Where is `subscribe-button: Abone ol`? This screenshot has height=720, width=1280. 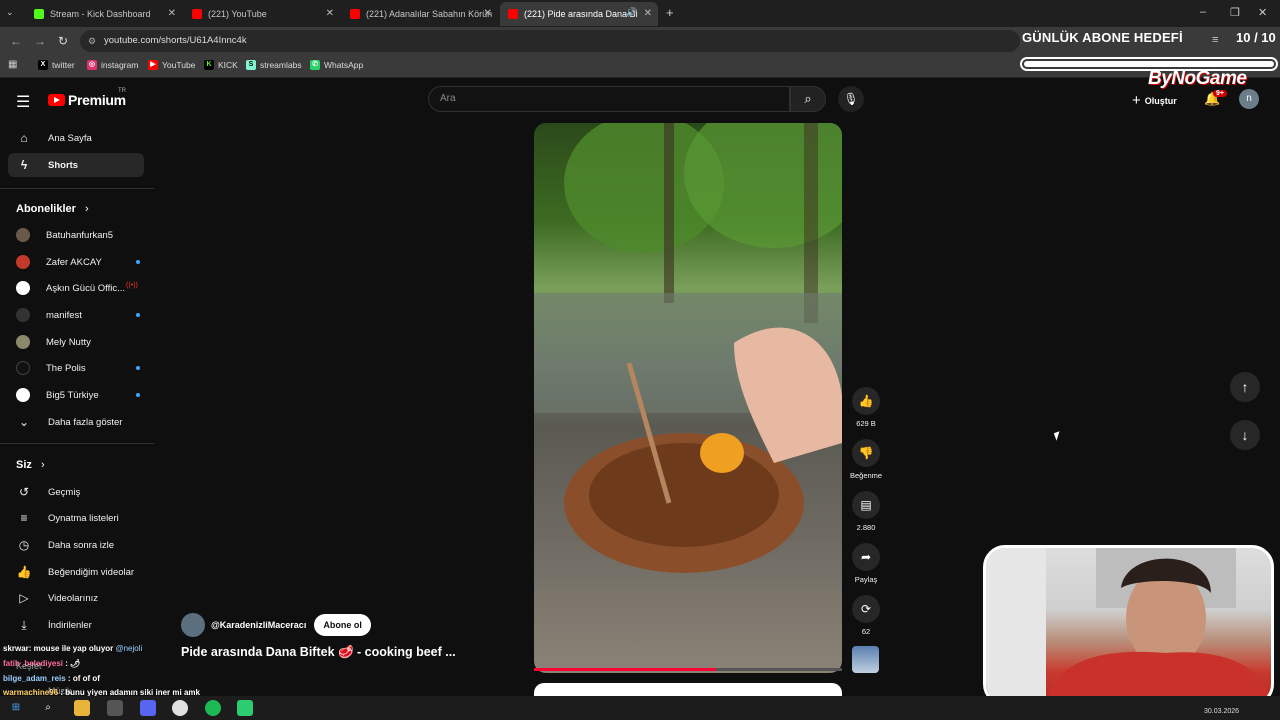
subscribe-button: Abone ol is located at coordinates (342, 625).